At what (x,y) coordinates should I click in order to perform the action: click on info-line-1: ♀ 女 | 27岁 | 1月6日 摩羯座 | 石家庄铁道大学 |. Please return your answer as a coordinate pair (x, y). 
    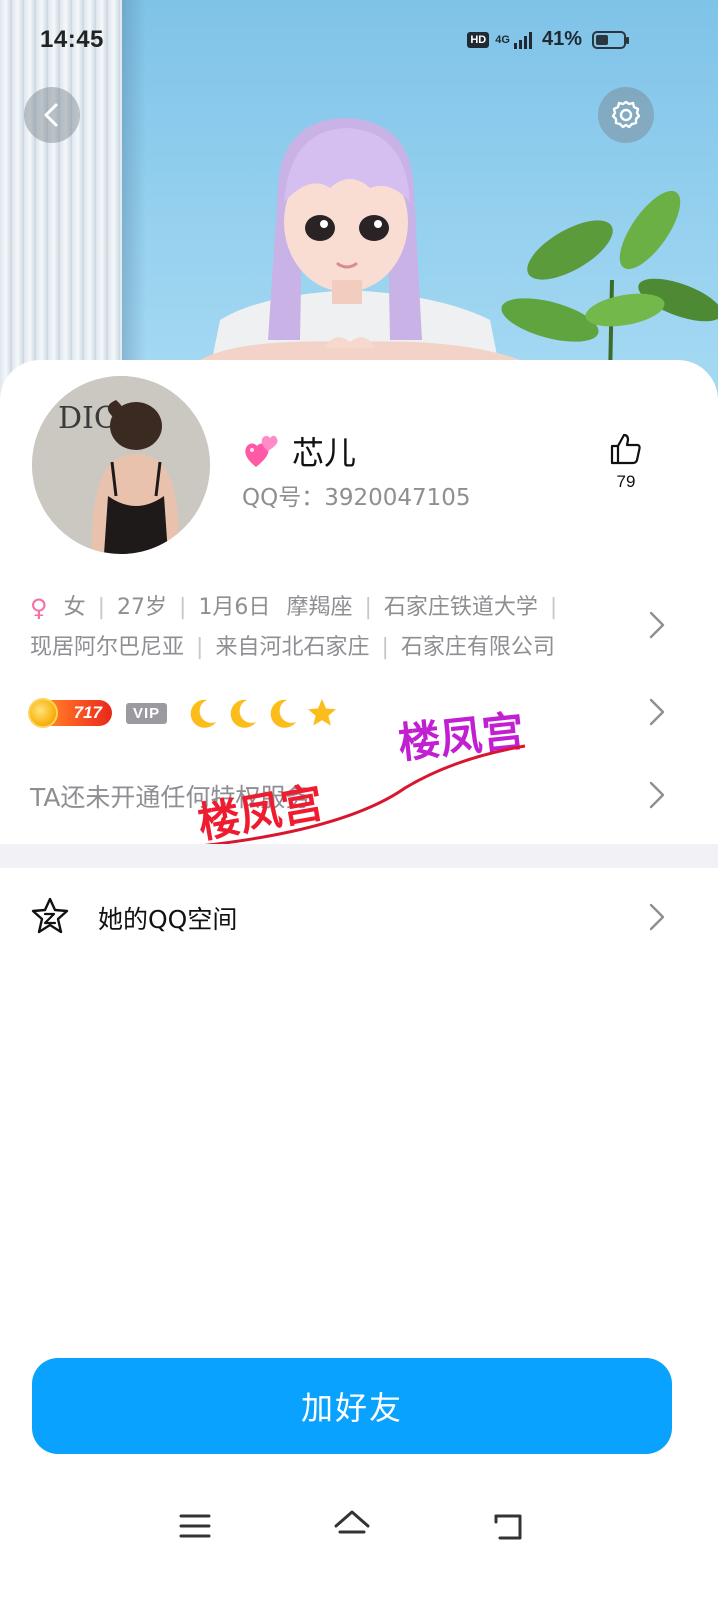
    Looking at the image, I should click on (330, 608).